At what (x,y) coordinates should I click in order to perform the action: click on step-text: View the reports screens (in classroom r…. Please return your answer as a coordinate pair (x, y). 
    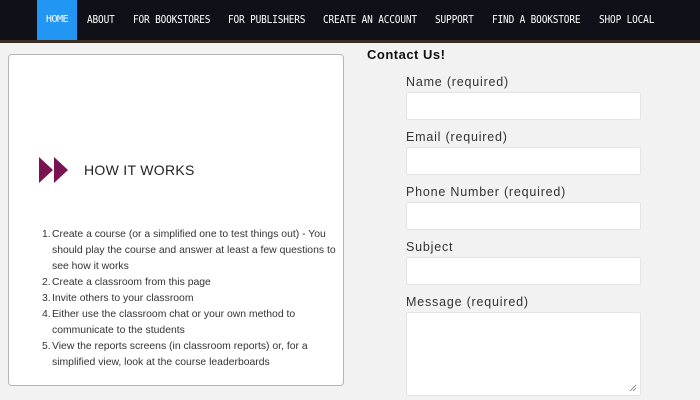
    Looking at the image, I should click on (180, 354).